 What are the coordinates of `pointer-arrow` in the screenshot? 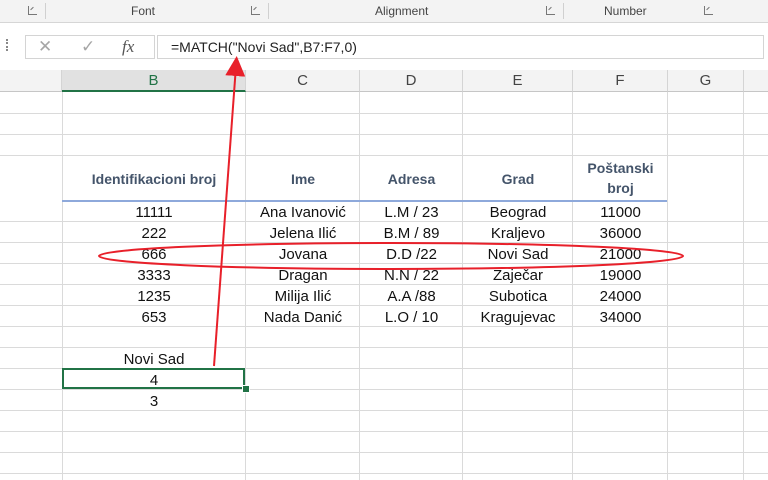 It's located at (229, 211).